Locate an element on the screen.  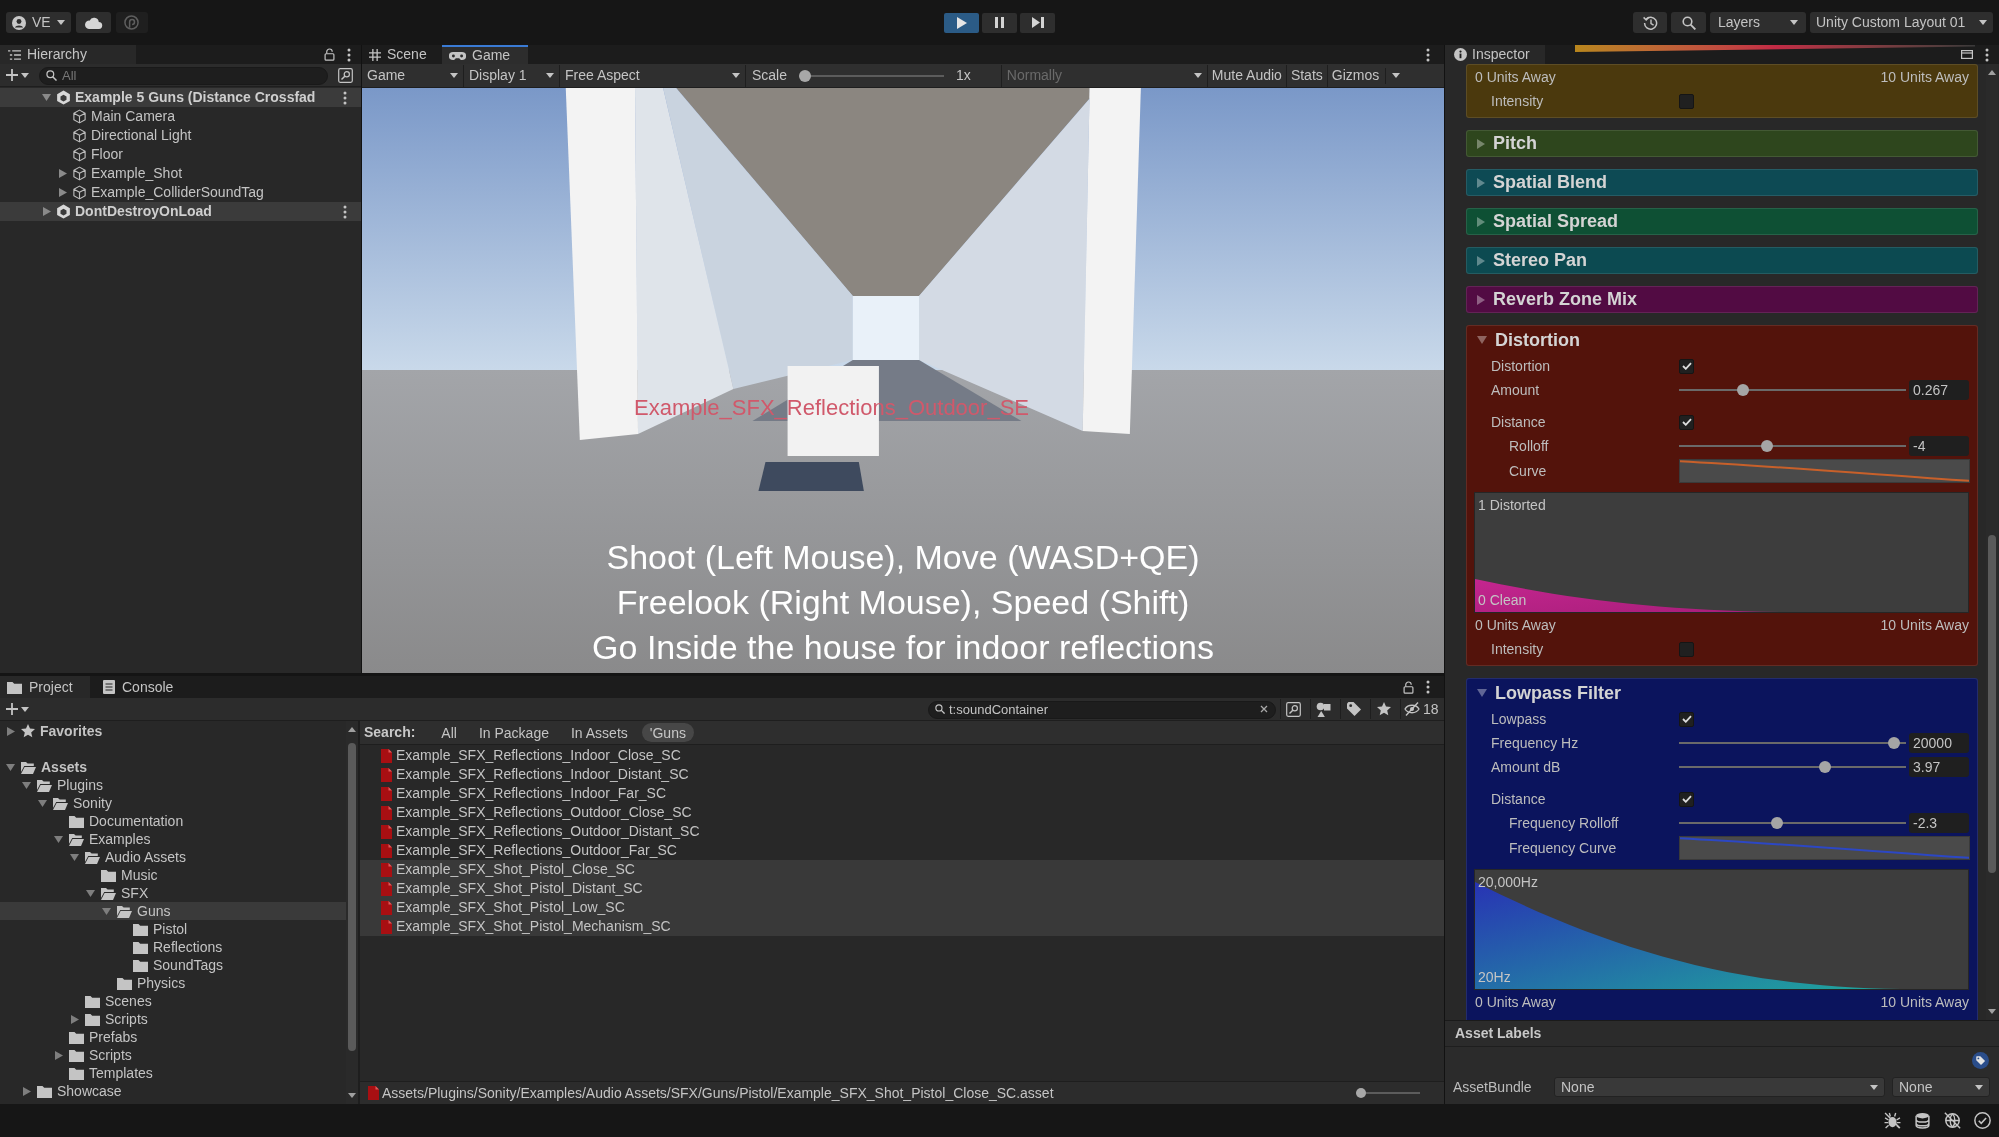
layers-dropdown: Layers is located at coordinates (1758, 22).